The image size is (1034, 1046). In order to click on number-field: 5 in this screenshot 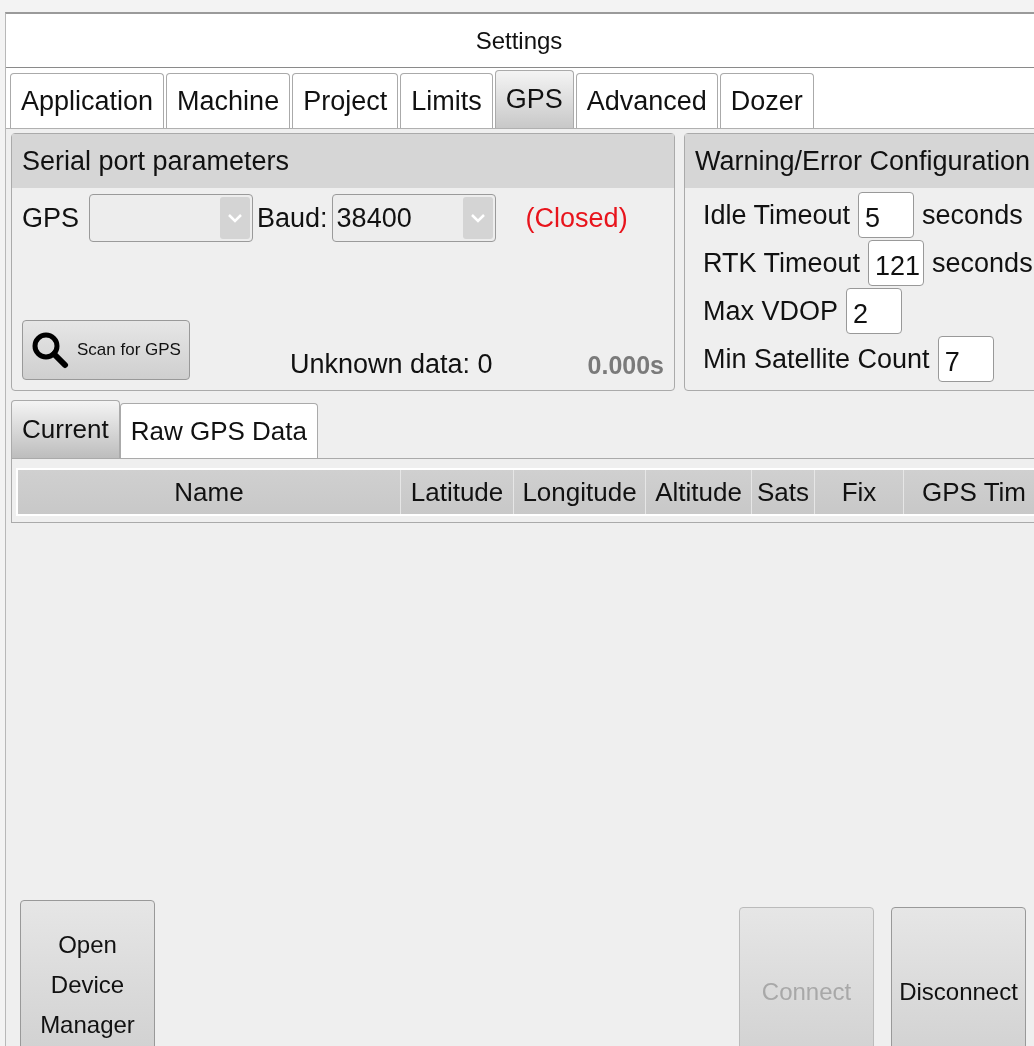, I will do `click(886, 215)`.